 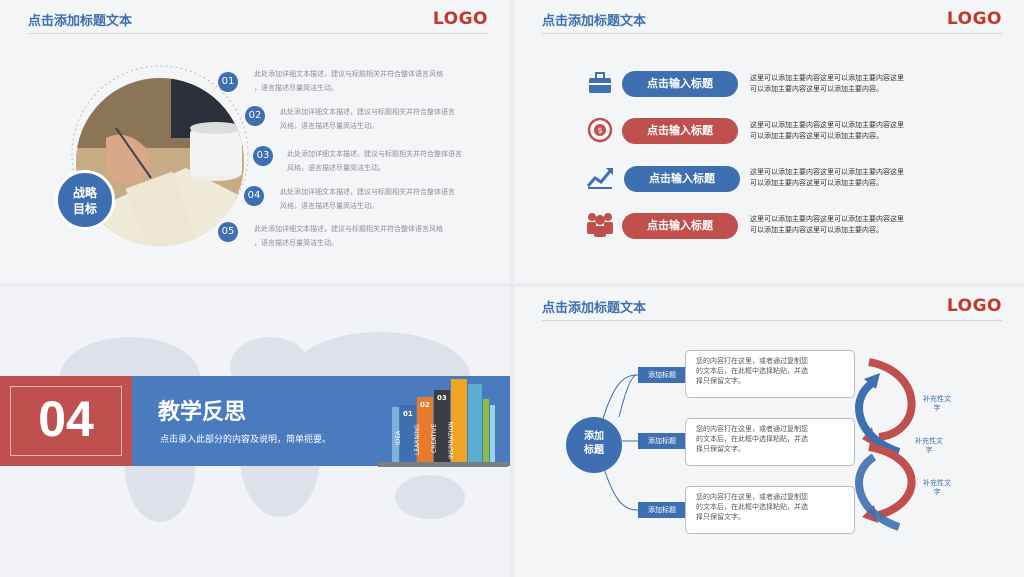 What do you see at coordinates (417, 439) in the screenshot?
I see `book-spine-label: LEARNING` at bounding box center [417, 439].